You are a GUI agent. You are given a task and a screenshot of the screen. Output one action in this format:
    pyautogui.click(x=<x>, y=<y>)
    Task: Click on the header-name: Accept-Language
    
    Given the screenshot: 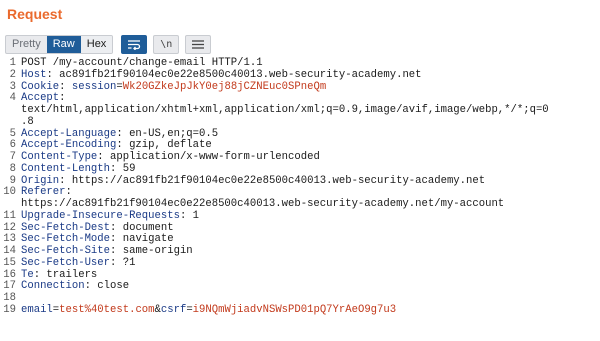 What is the action you would take?
    pyautogui.click(x=69, y=133)
    